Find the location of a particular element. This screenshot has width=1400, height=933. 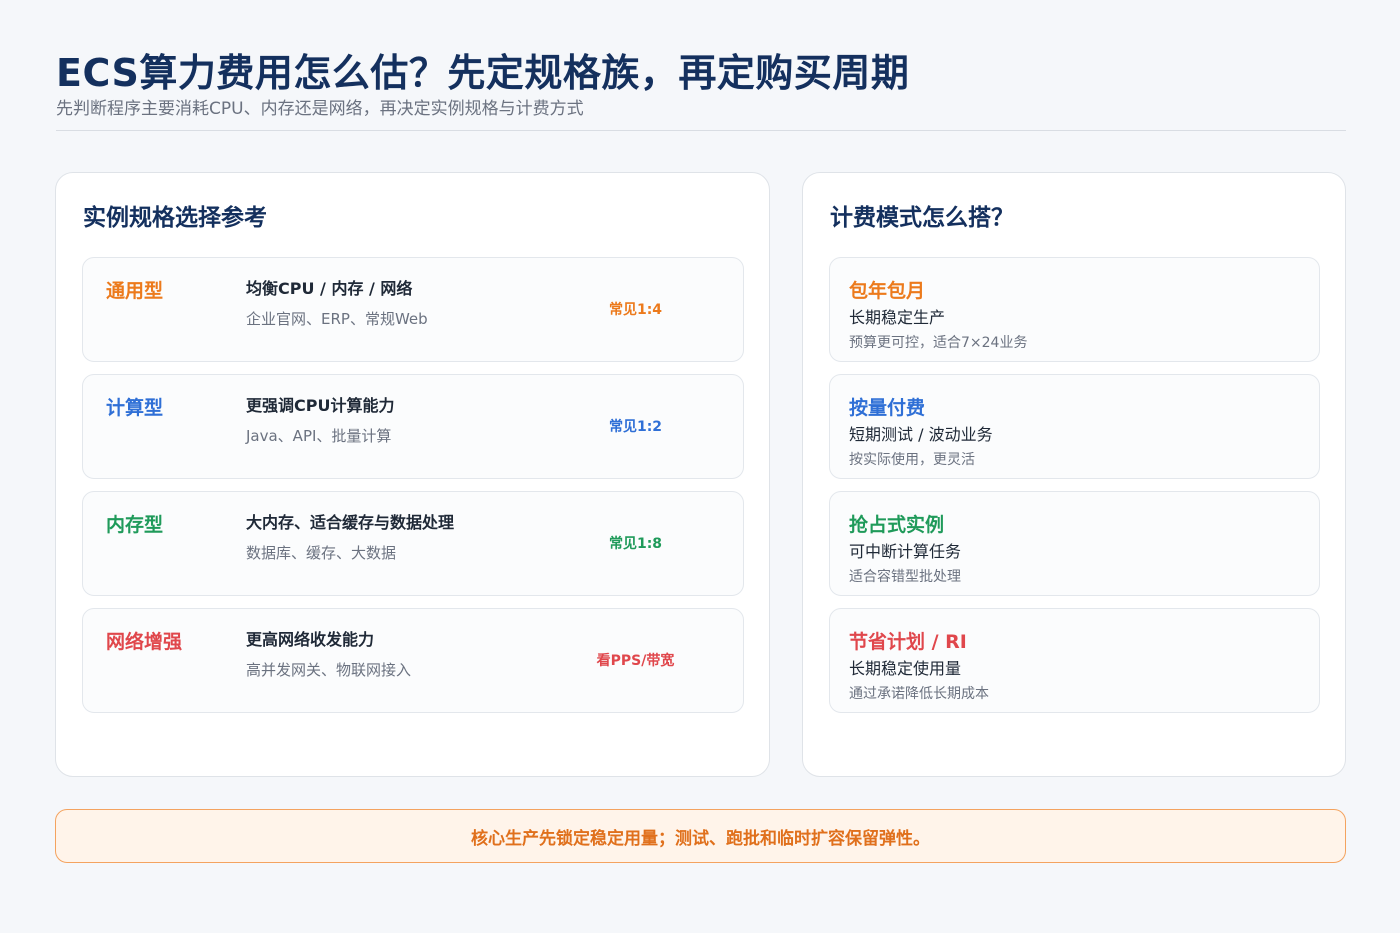

page-subtitle: 先判断程序主要消耗CPU、内存还是网络，再决定实例规格与计费方式 is located at coordinates (320, 109).